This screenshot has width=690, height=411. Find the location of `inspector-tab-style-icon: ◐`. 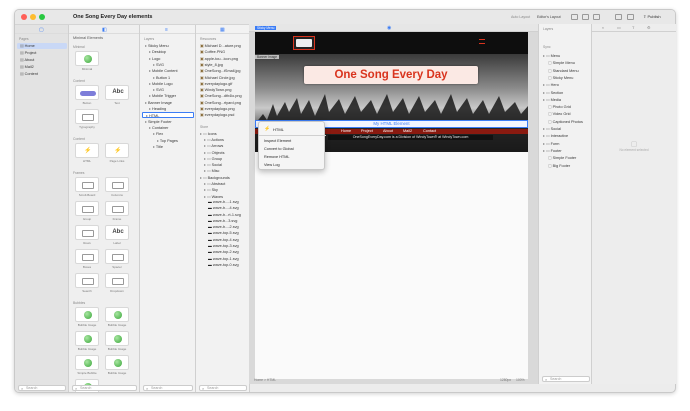

inspector-tab-style-icon: ◐ is located at coordinates (603, 27).